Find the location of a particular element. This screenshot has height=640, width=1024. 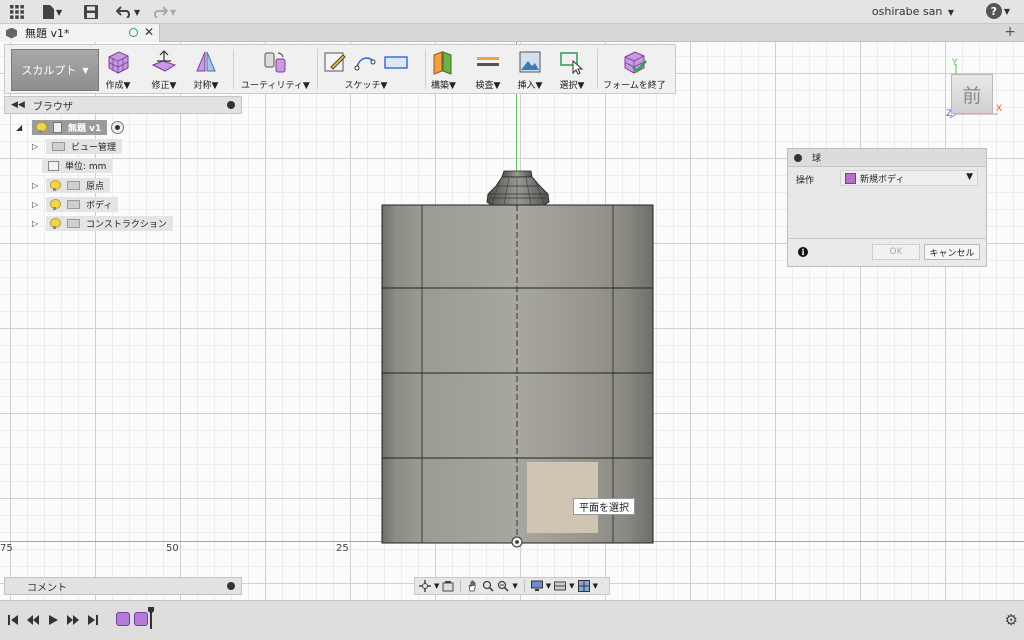

look-at-icon is located at coordinates (448, 586).